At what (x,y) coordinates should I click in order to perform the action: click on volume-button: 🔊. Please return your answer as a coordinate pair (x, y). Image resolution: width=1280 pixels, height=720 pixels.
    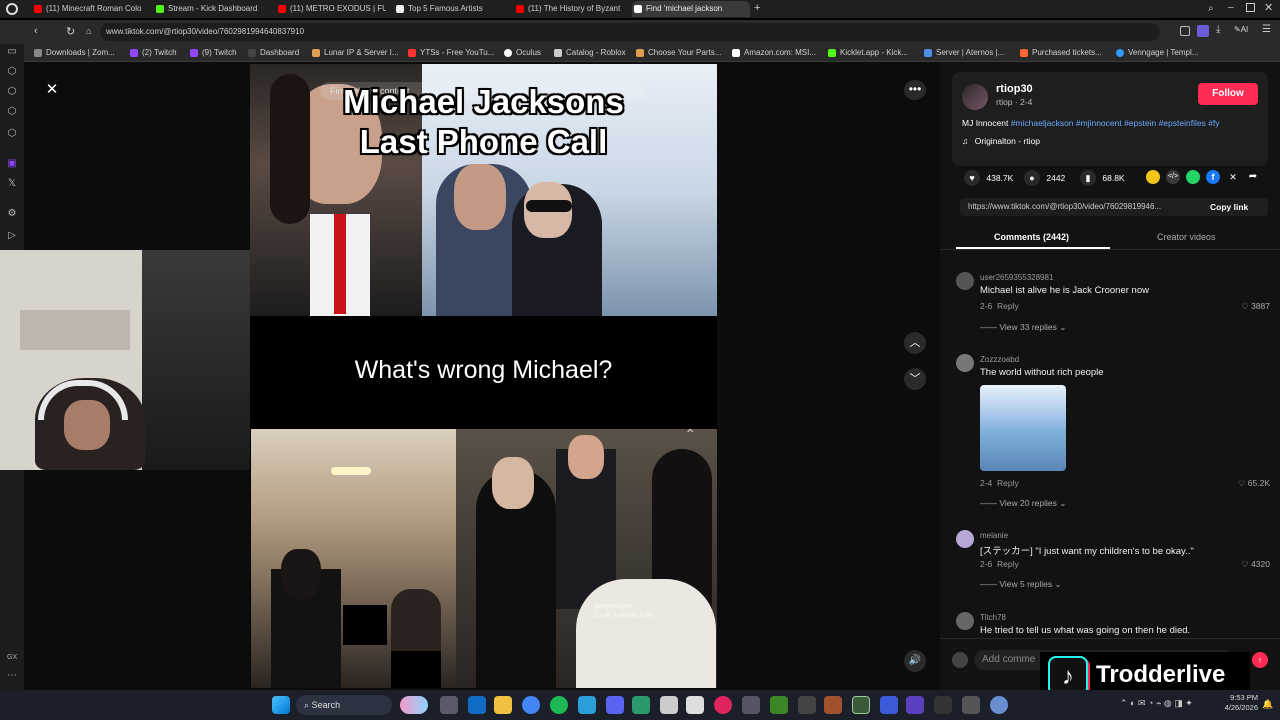
    Looking at the image, I should click on (915, 661).